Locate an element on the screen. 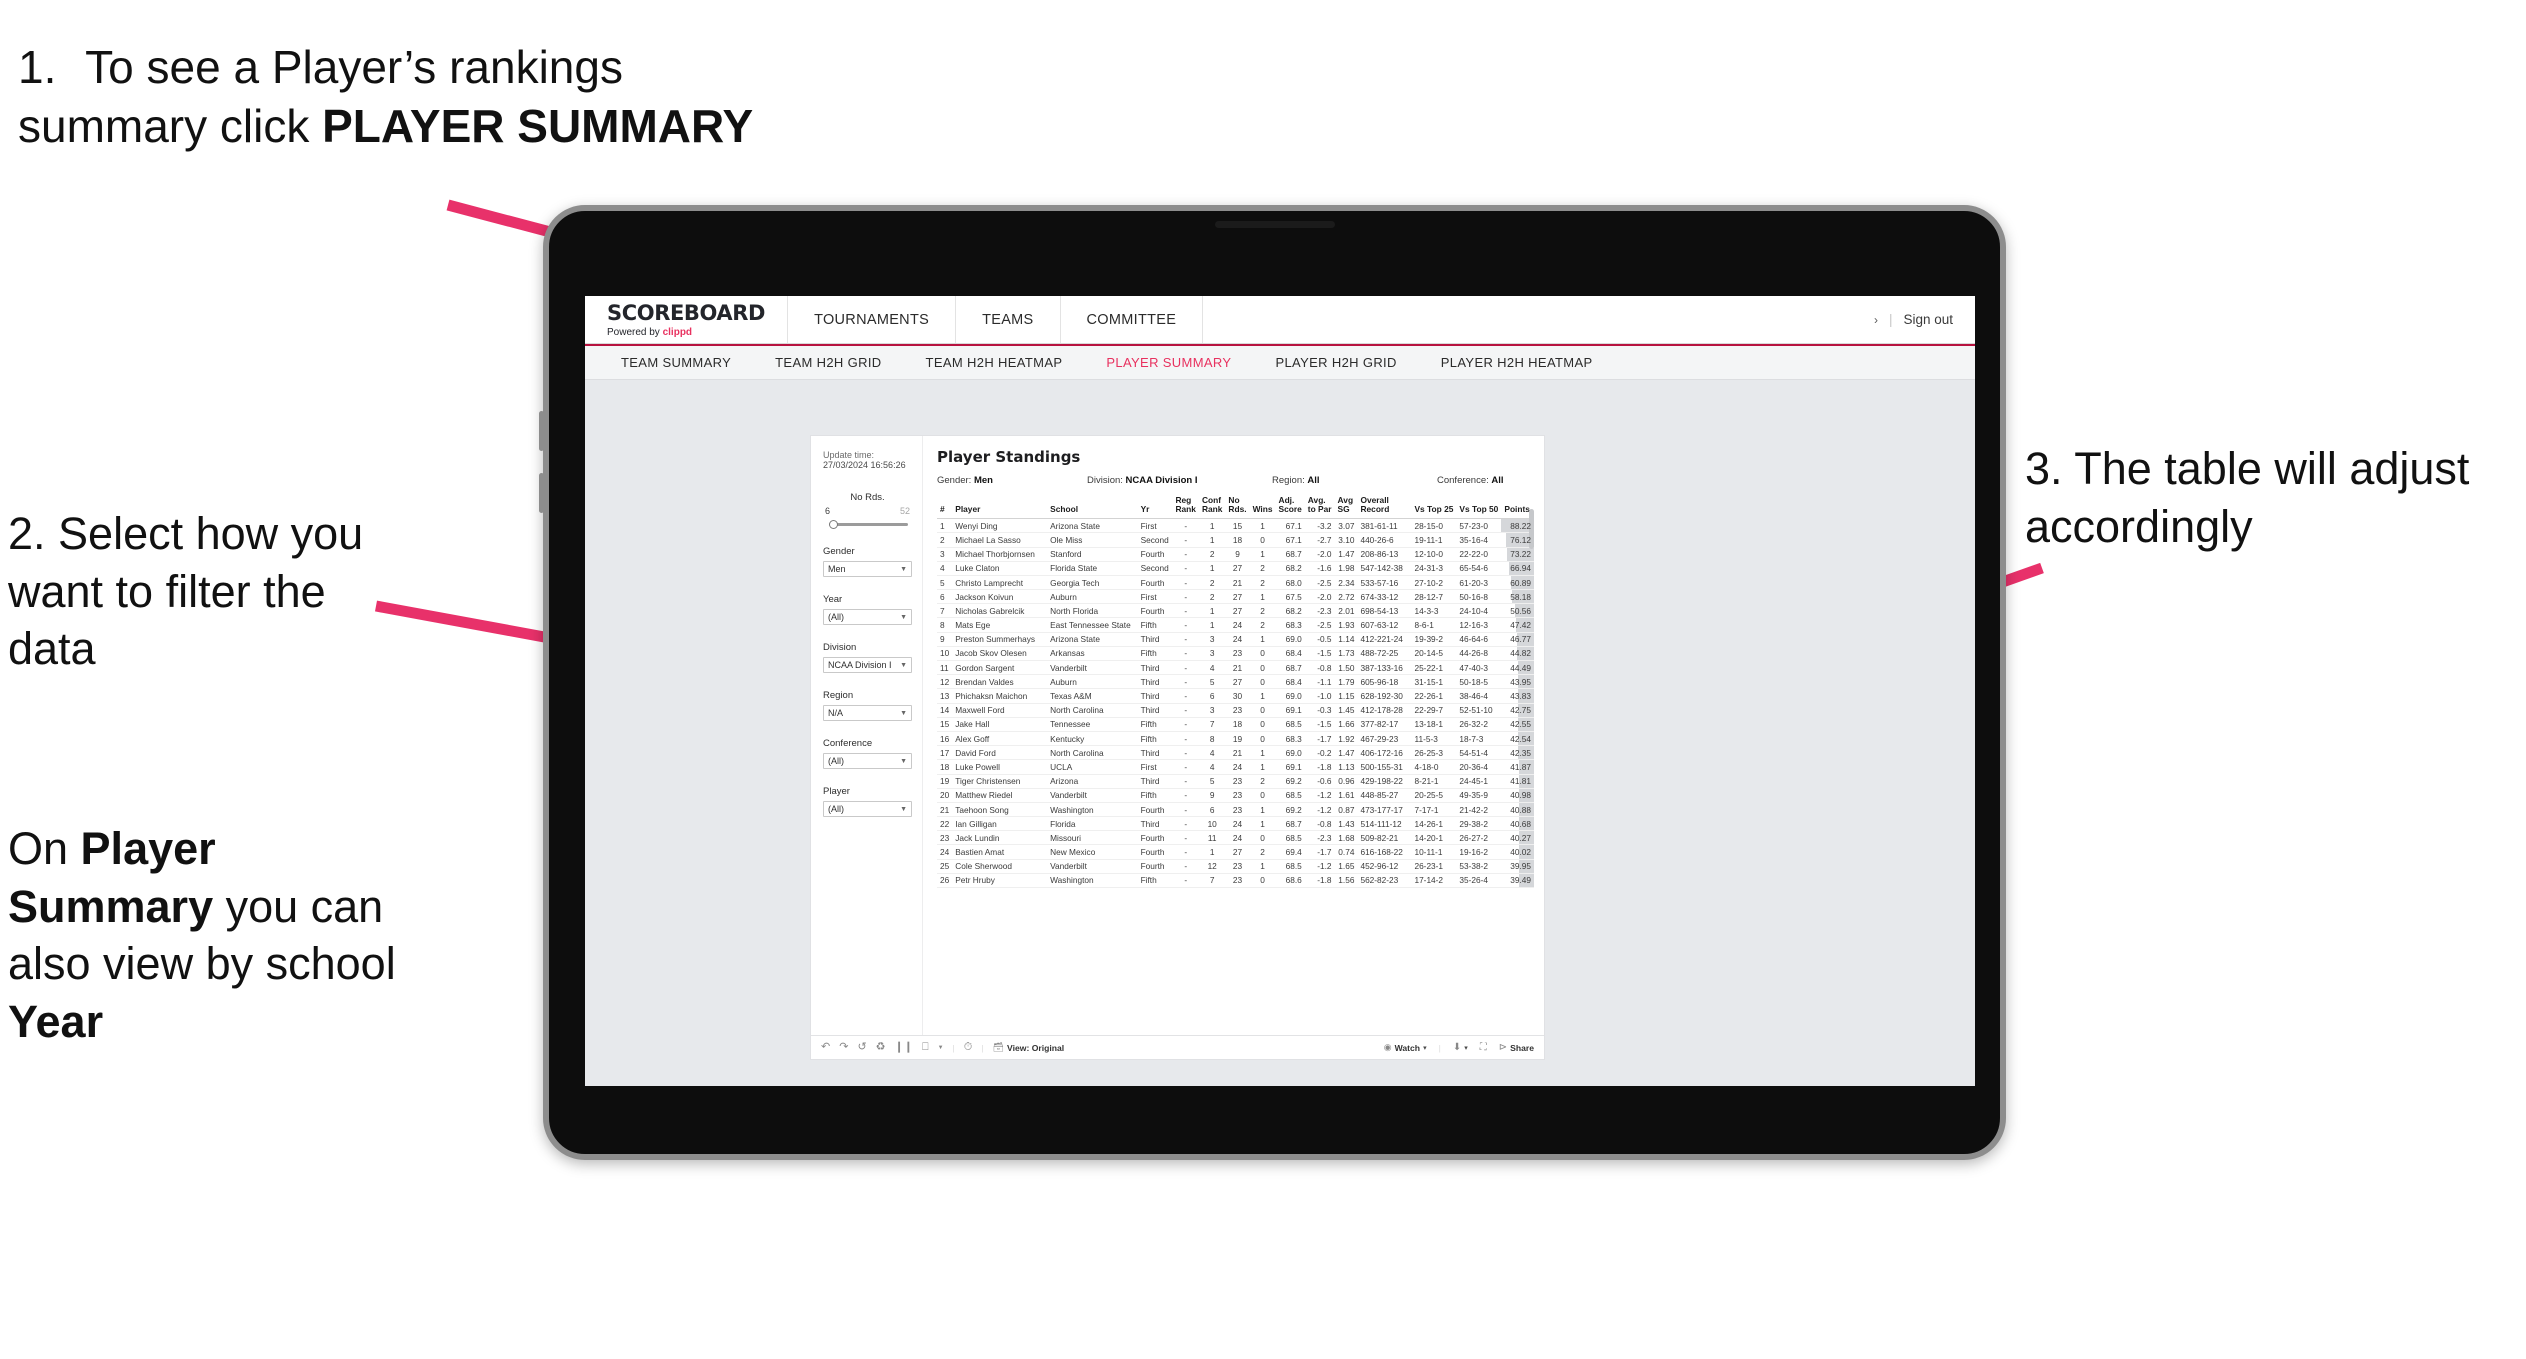 The image size is (2526, 1359). tab-team-h2h-grid: TEAM H2H GRID is located at coordinates (828, 362).